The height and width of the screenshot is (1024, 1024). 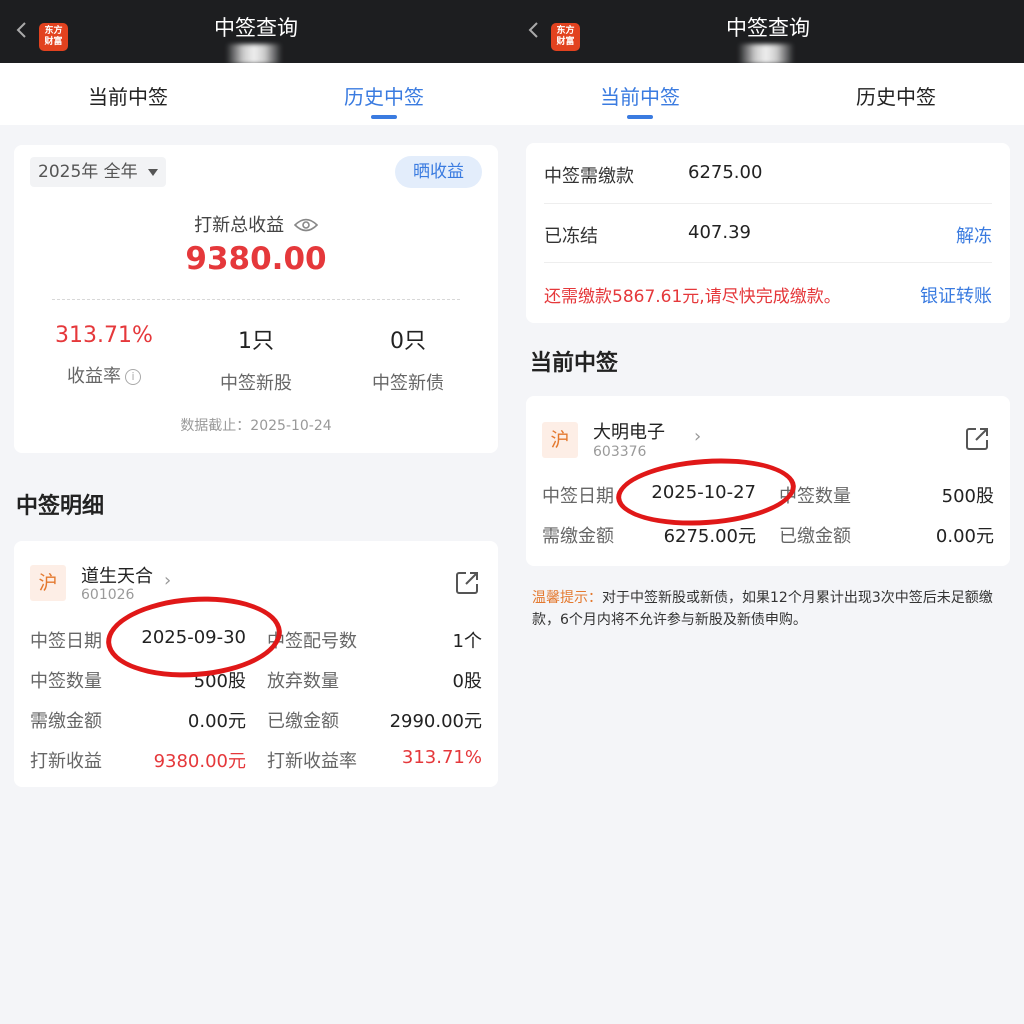 What do you see at coordinates (620, 452) in the screenshot?
I see `stock-code: 603376` at bounding box center [620, 452].